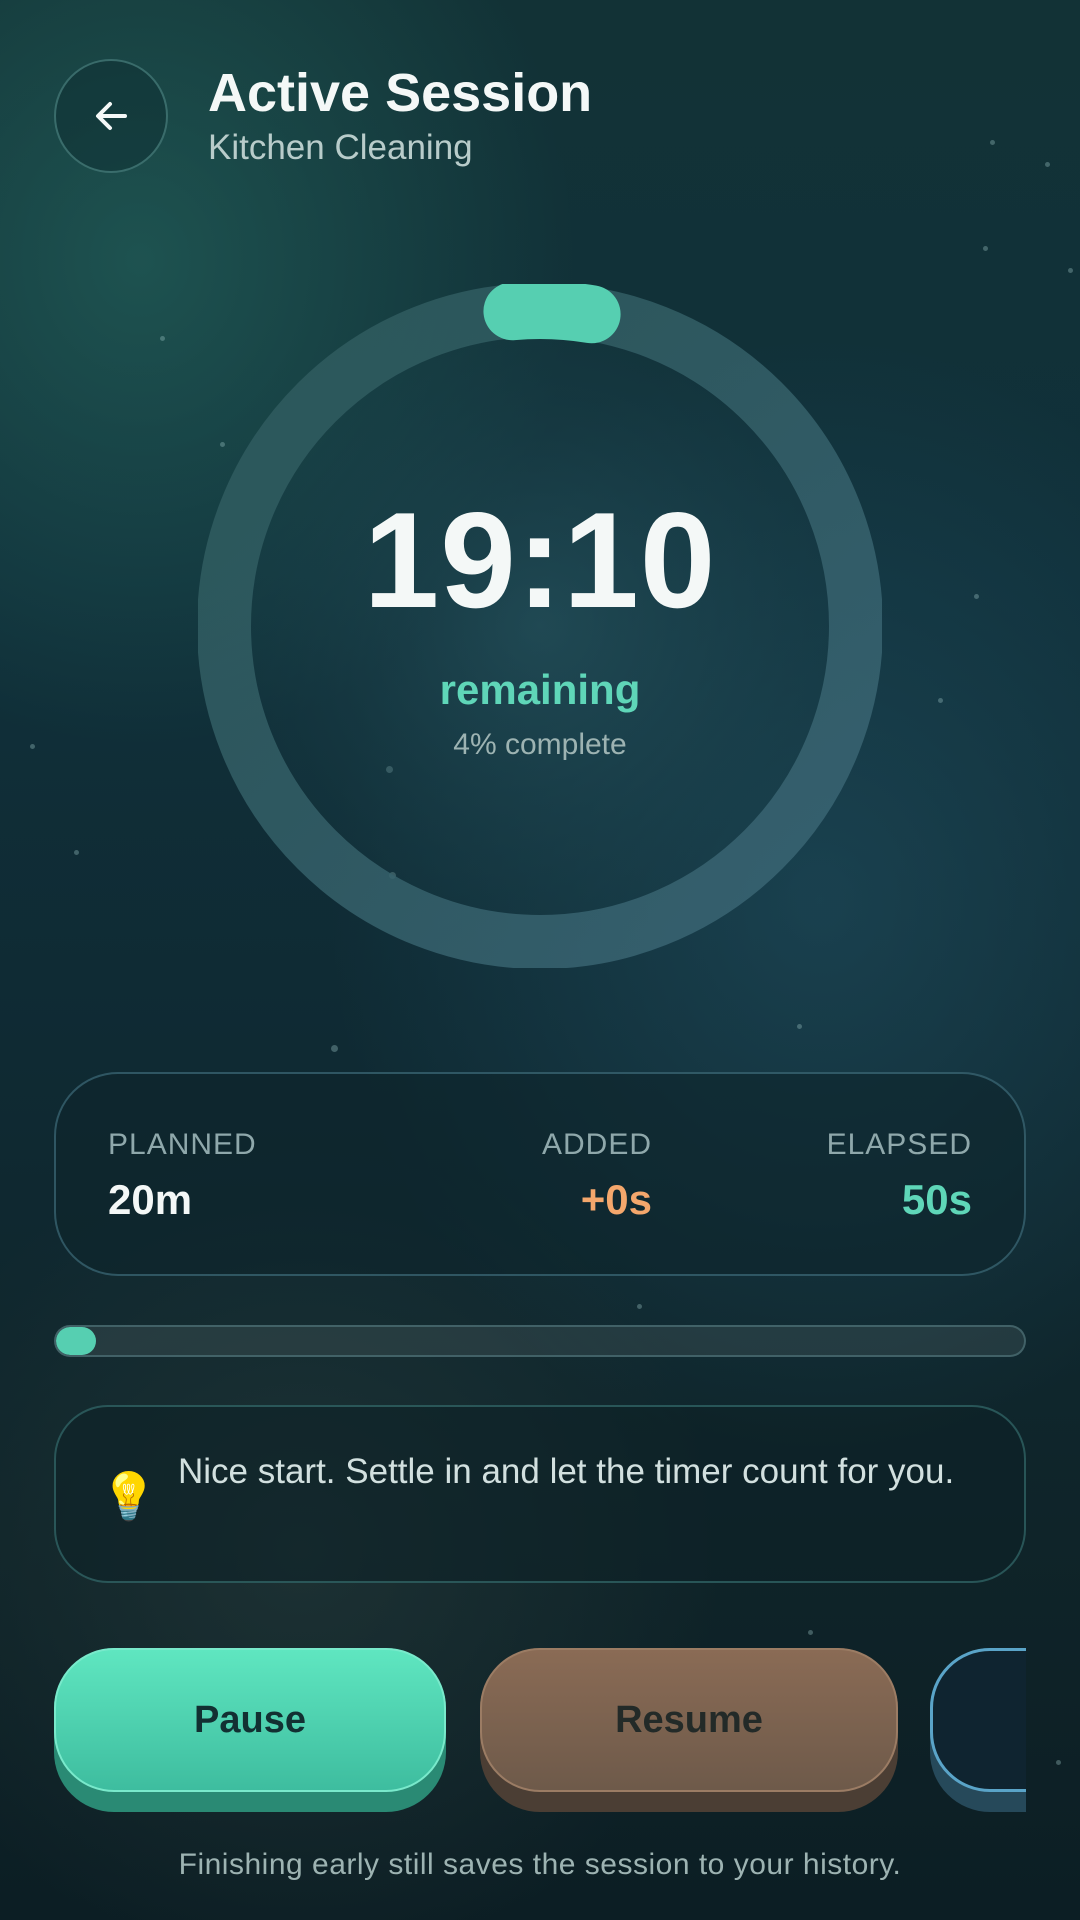 This screenshot has width=1080, height=1920. I want to click on progress-bar-fill, so click(76, 1341).